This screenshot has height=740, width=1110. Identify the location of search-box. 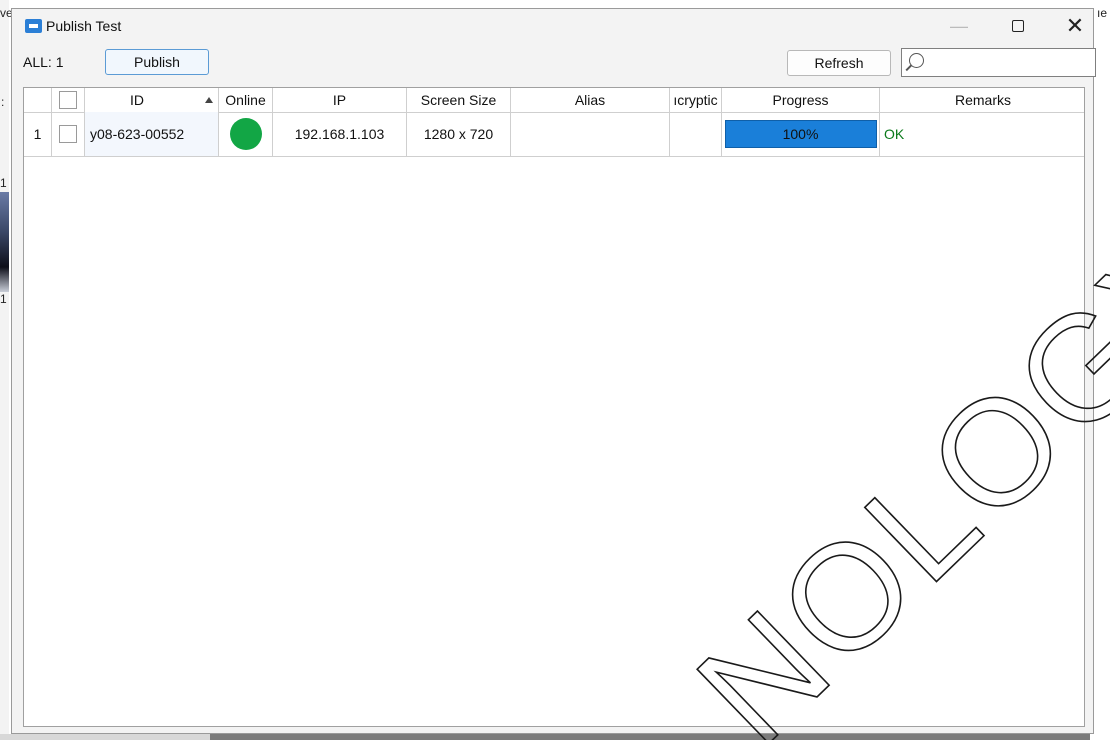
(998, 62).